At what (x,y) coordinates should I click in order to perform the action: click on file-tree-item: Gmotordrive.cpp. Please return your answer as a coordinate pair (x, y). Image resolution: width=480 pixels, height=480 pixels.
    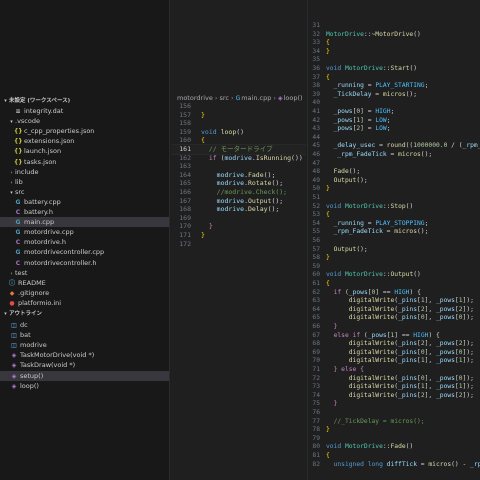
    Looking at the image, I should click on (84, 232).